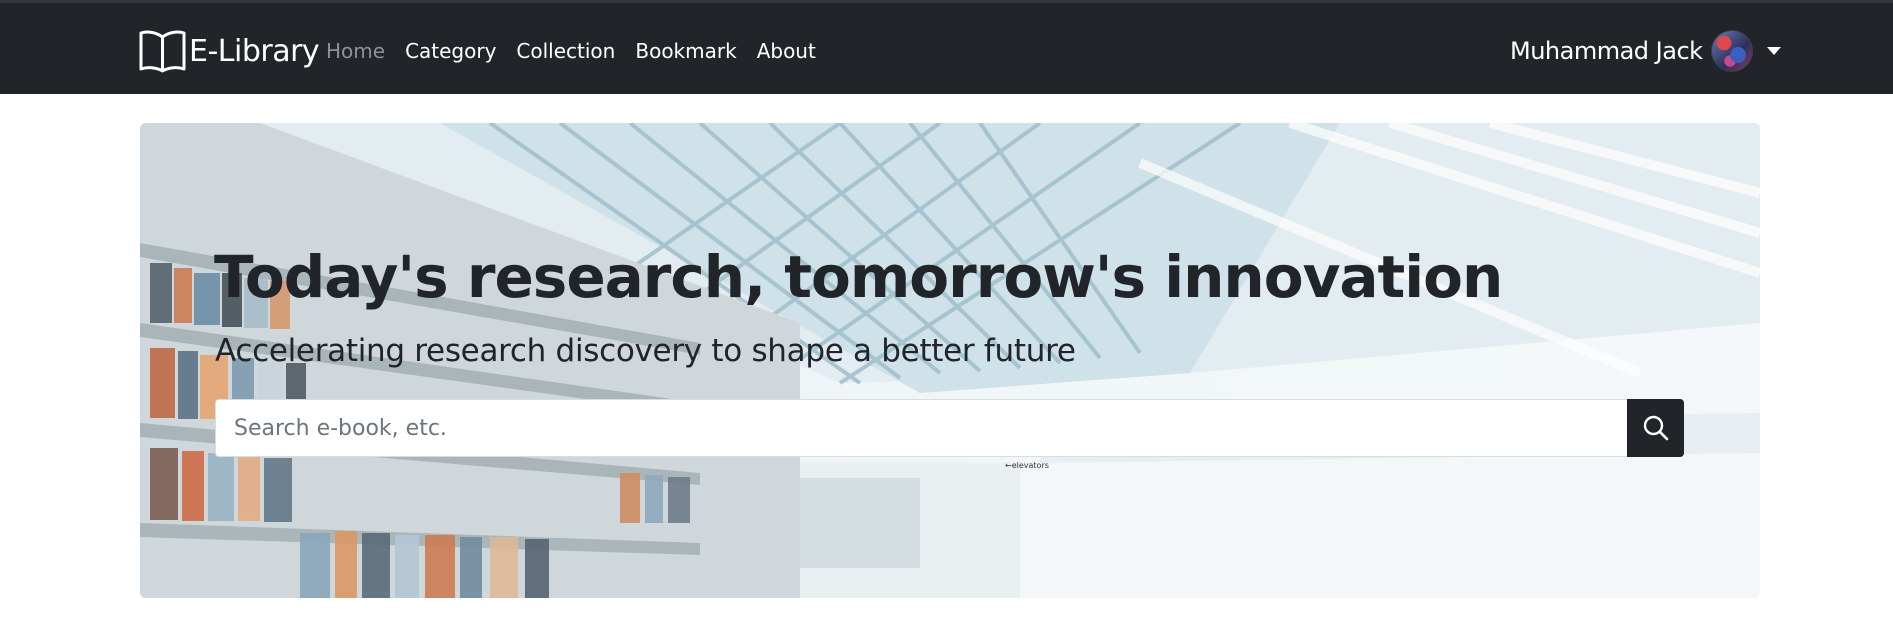  I want to click on nav-links: Home Category Collection Bookmark About, so click(581, 51).